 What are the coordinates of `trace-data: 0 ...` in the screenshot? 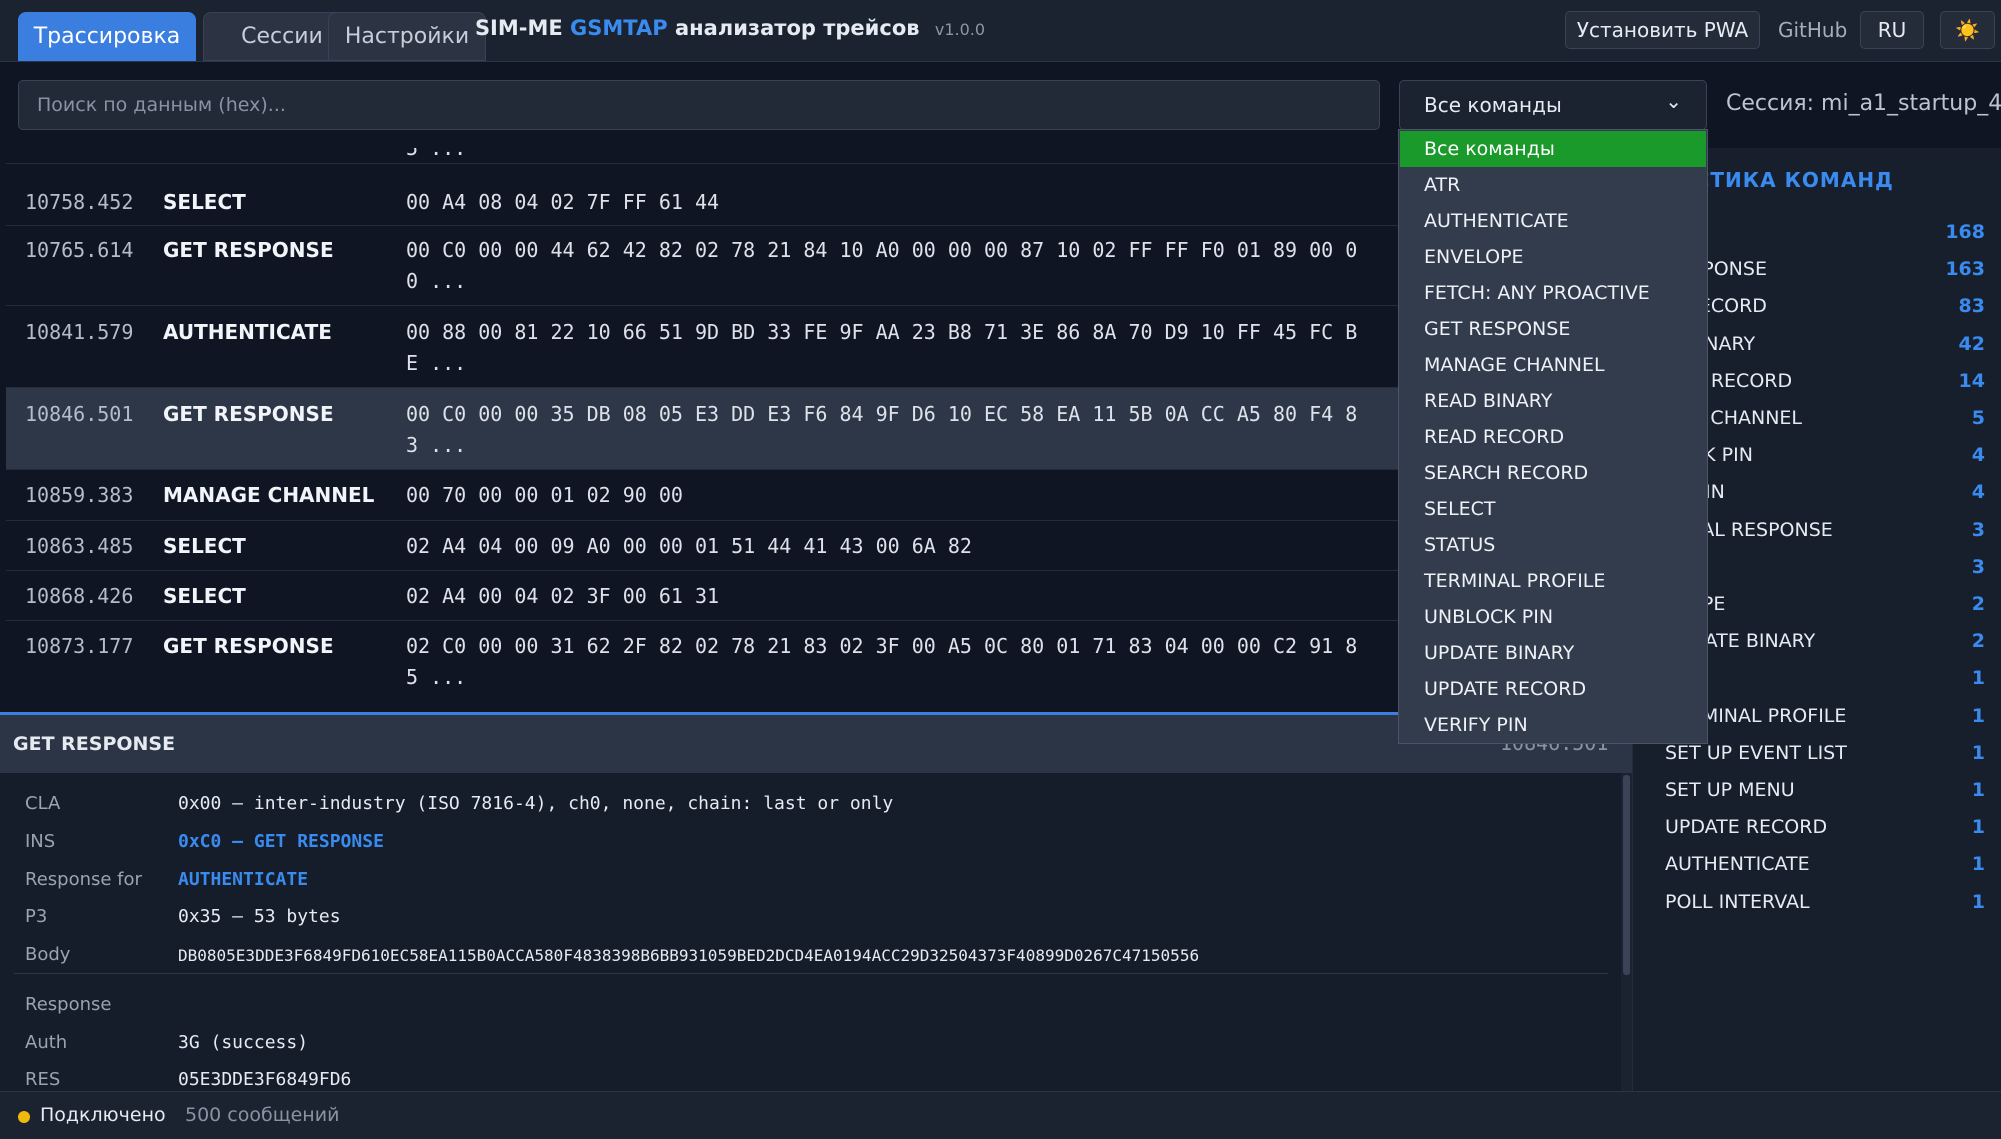 It's located at (436, 281).